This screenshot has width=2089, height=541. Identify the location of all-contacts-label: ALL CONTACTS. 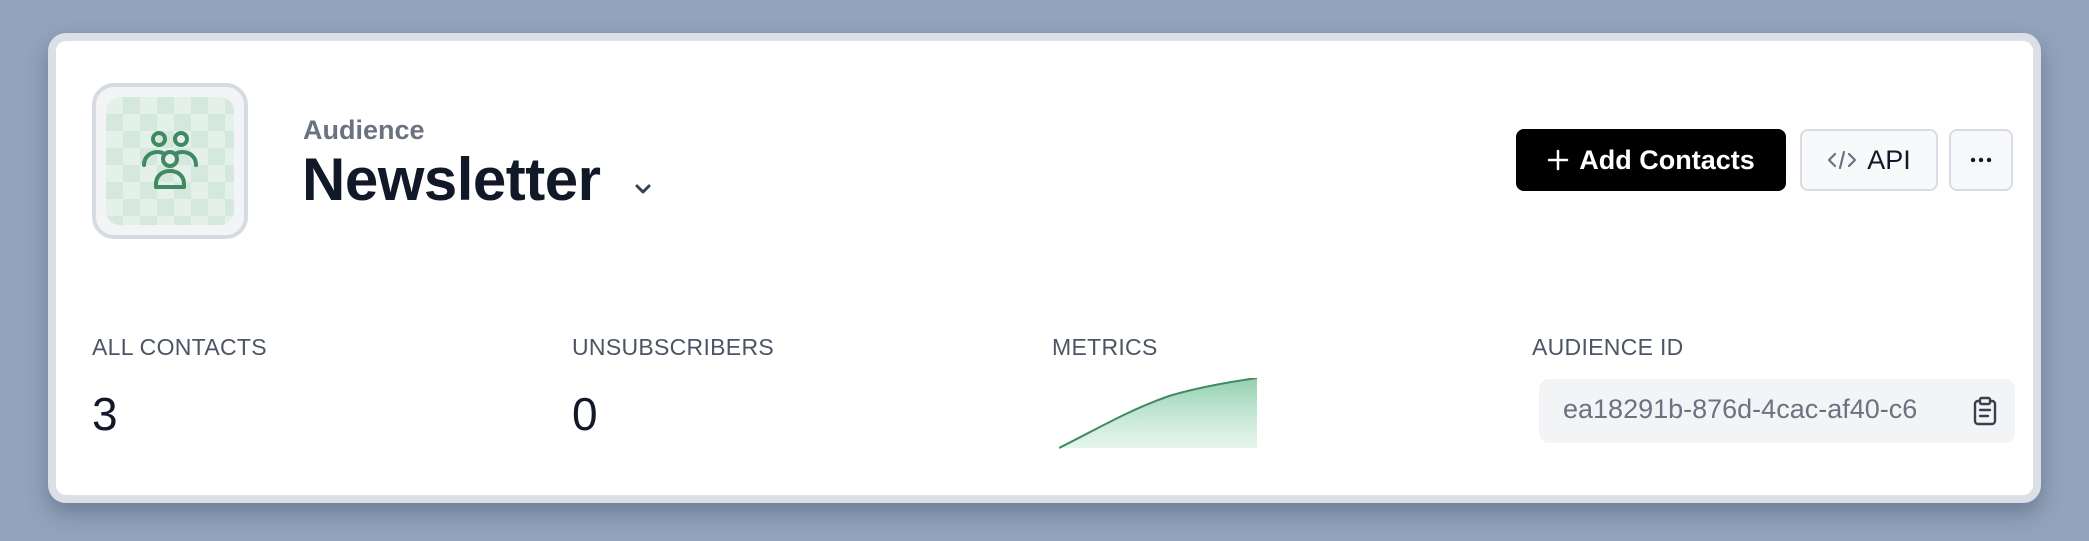
(179, 347).